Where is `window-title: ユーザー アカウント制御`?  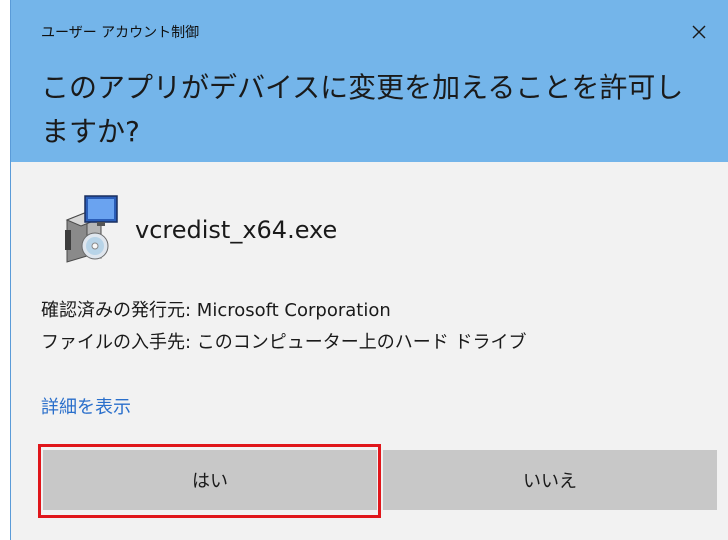
window-title: ユーザー アカウント制御 is located at coordinates (120, 33).